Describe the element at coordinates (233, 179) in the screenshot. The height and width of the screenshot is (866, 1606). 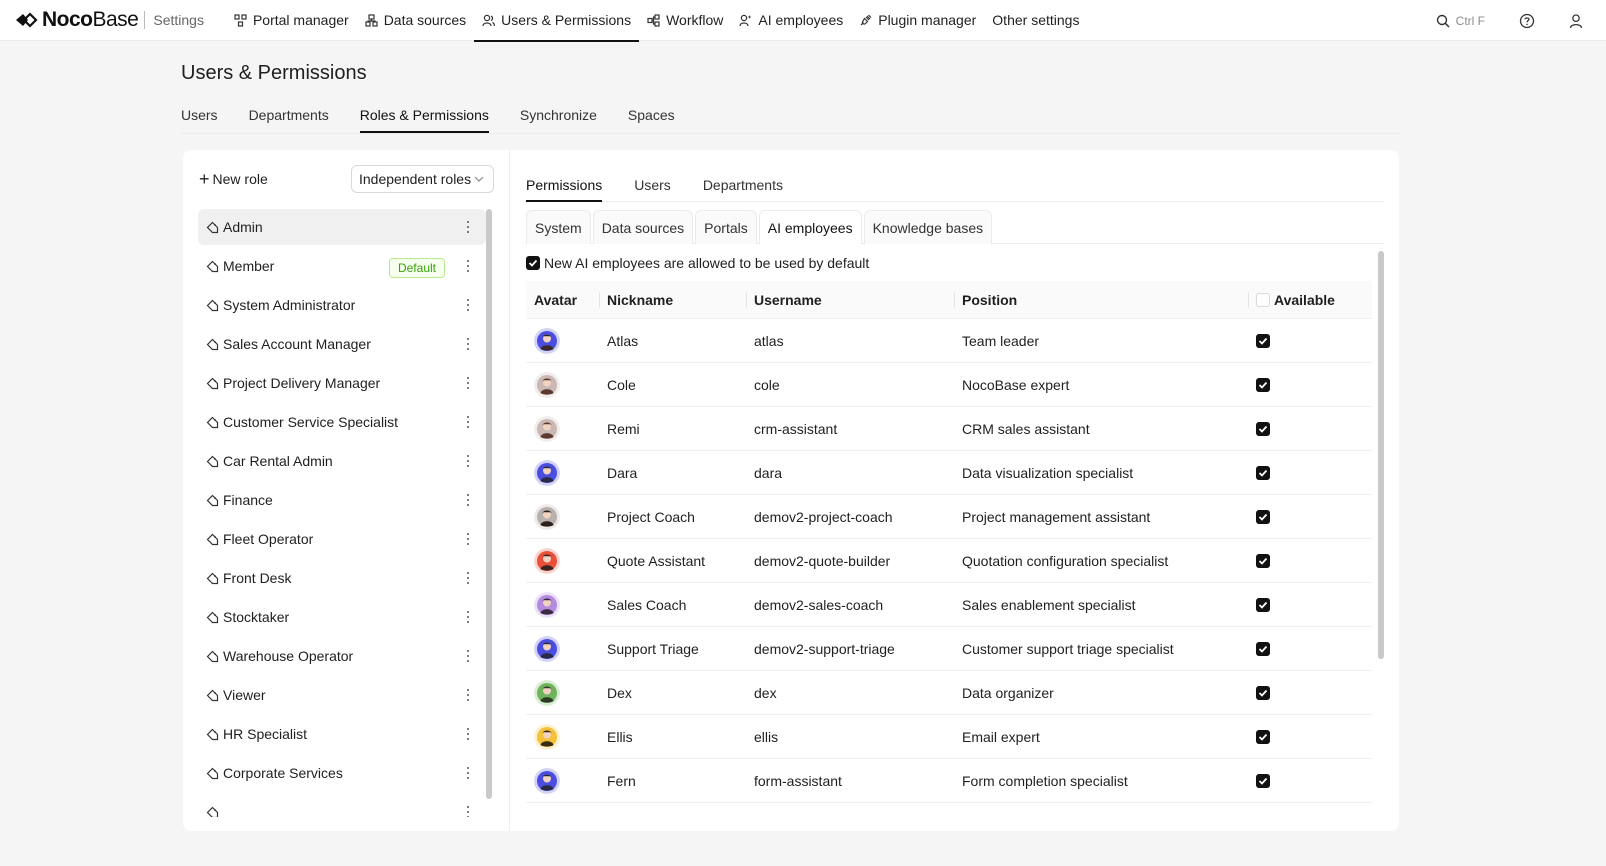
I see `new-role-button: + New role` at that location.